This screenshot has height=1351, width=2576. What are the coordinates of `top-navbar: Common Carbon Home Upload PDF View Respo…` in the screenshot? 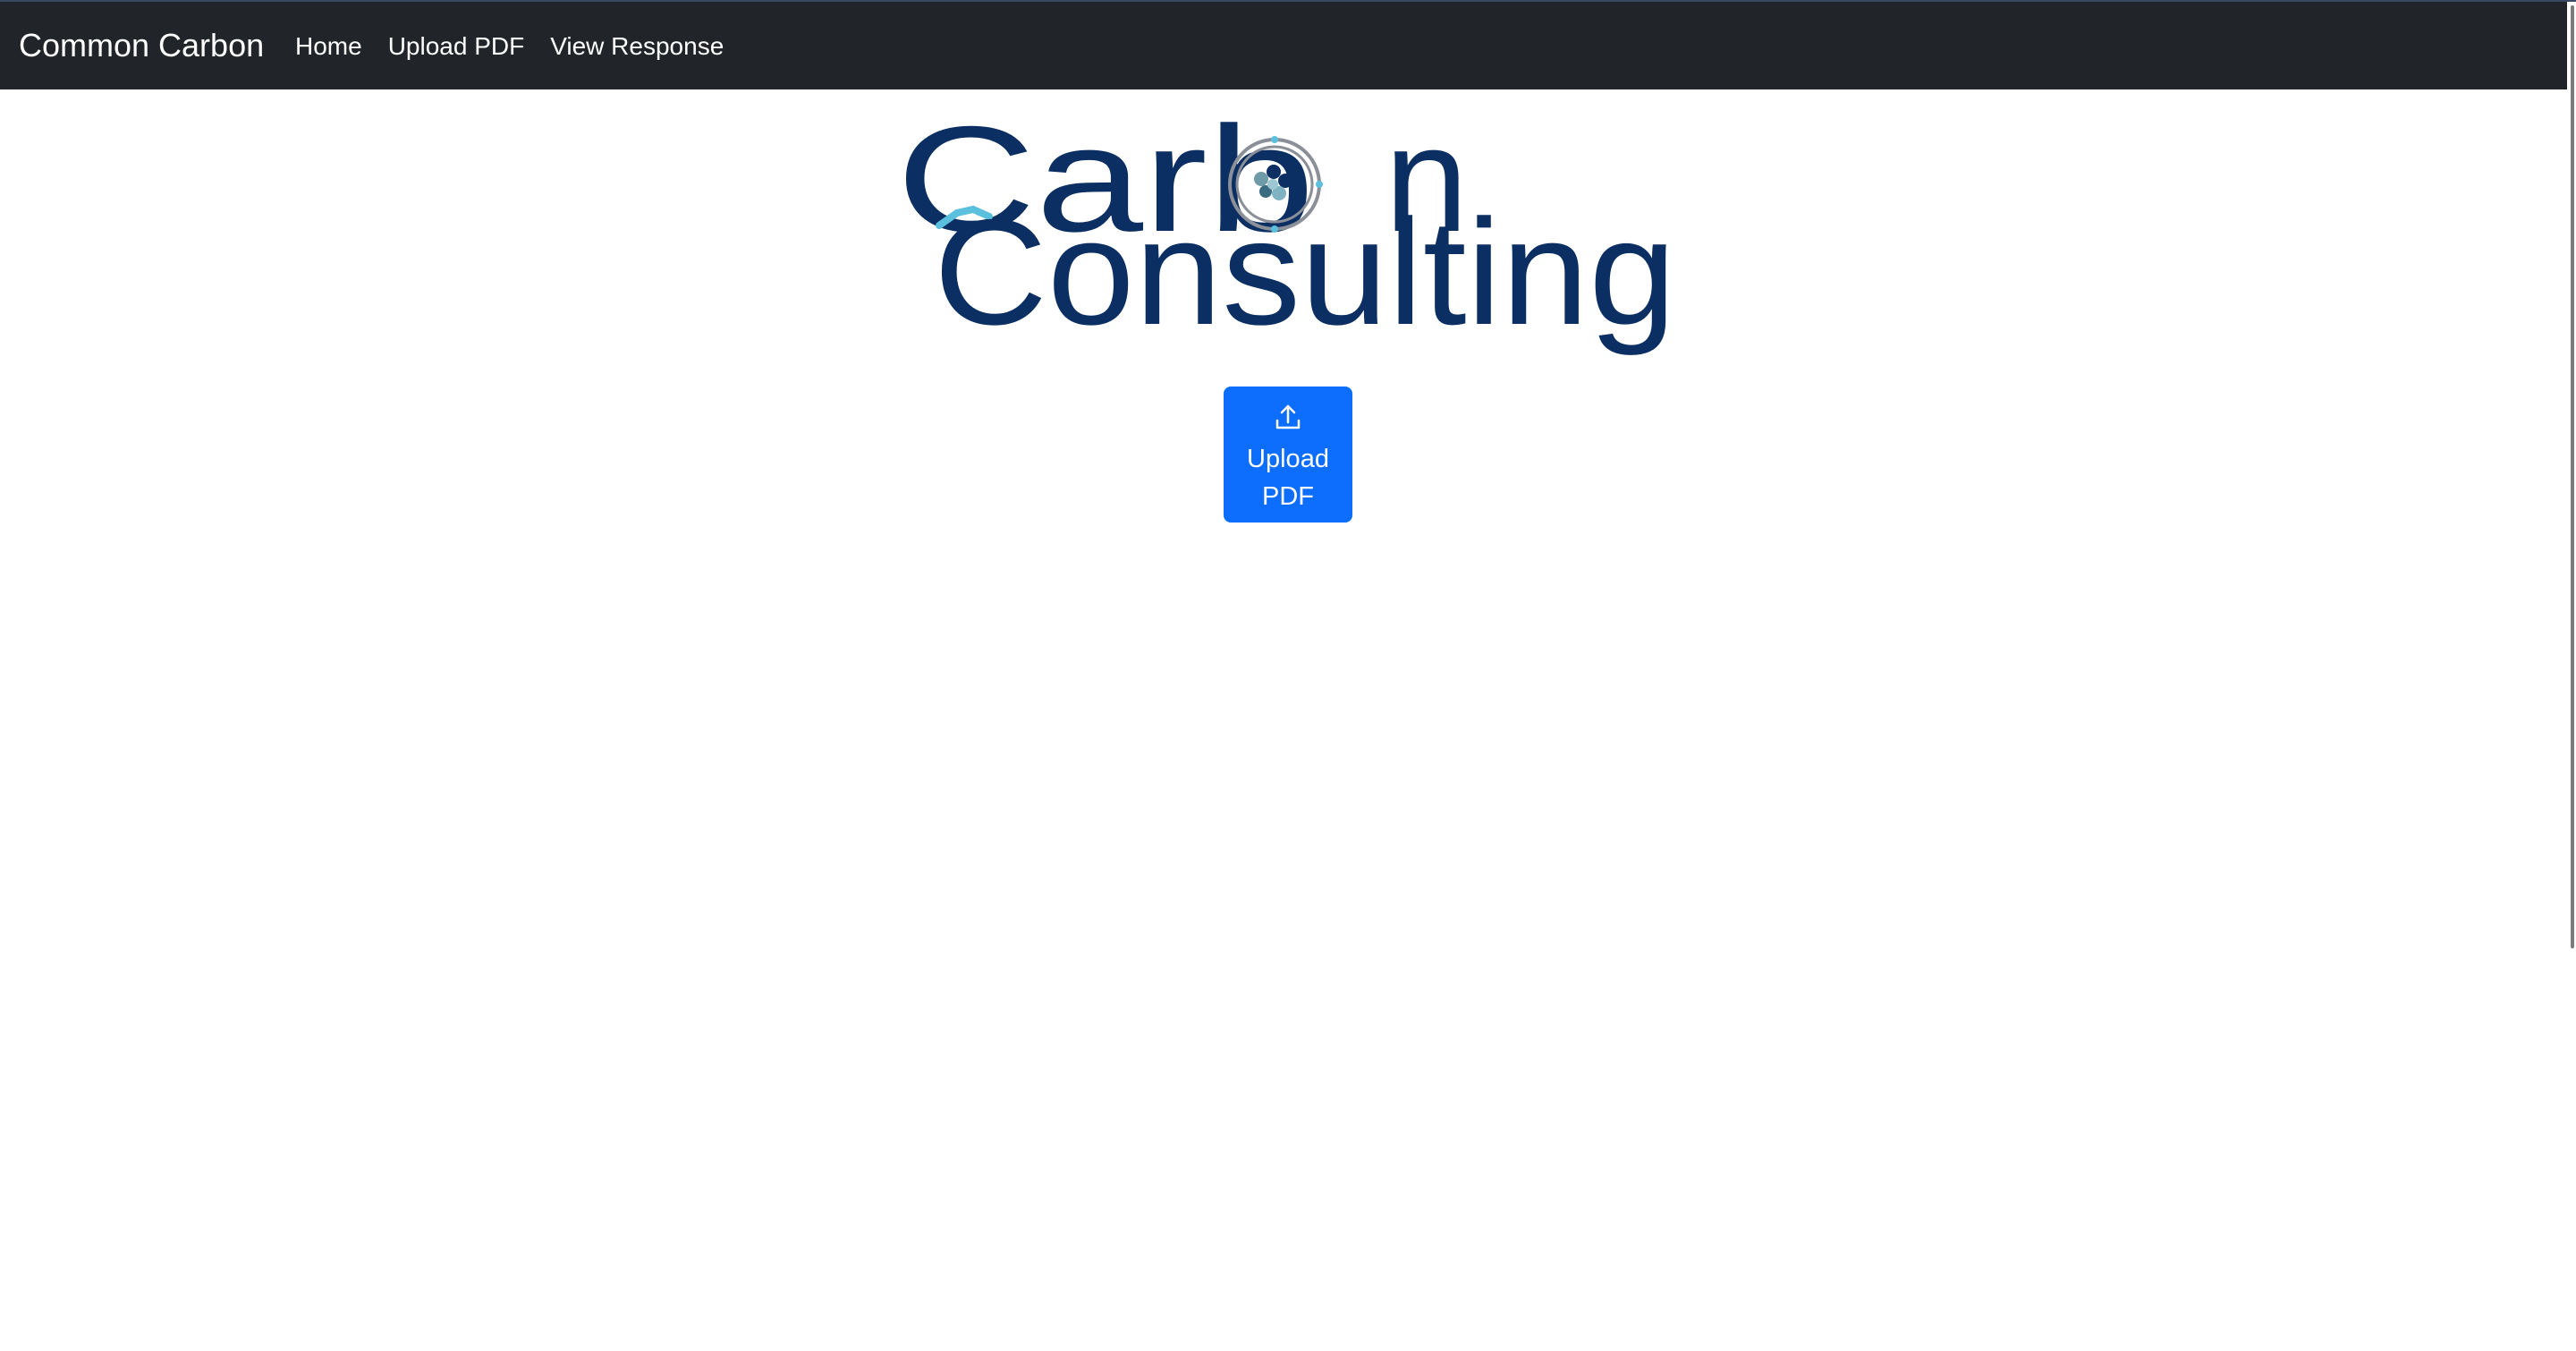 It's located at (1288, 44).